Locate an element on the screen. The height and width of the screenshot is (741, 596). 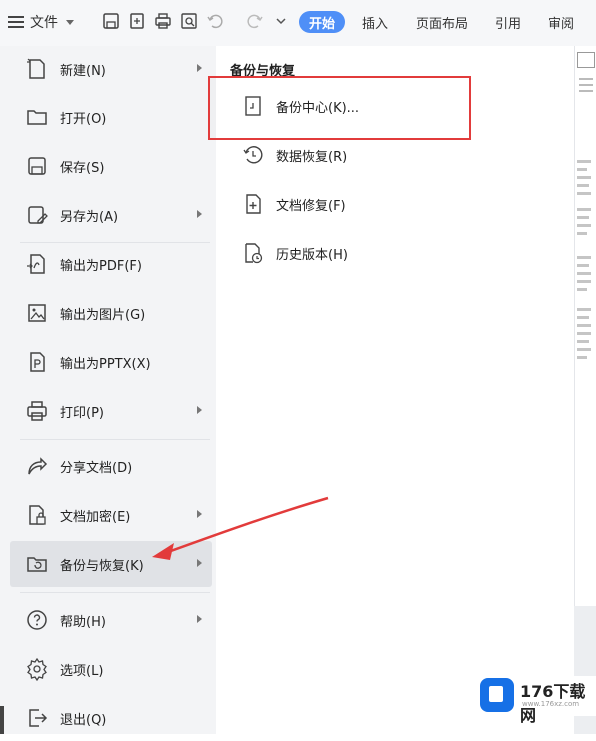
menu-item-export-pptx: 输出为PPTX(X) is located at coordinates (111, 362).